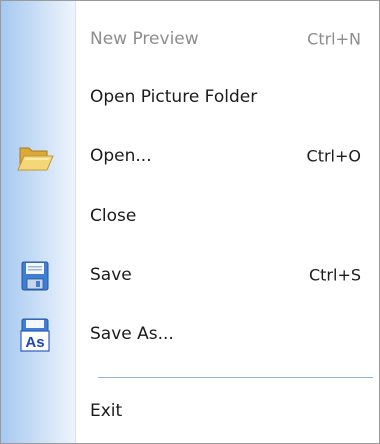  I want to click on folder-open-icon, so click(35, 157).